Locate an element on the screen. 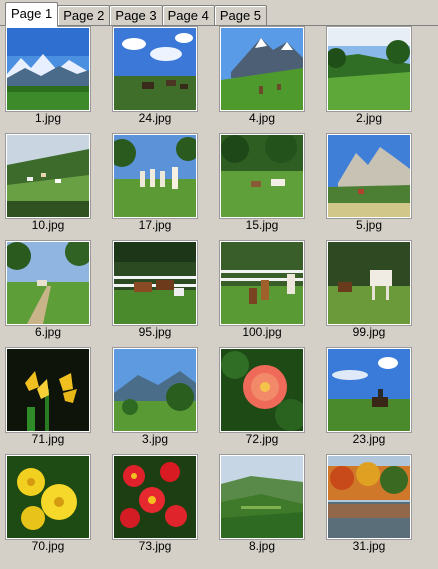  thumbnail-item: 6.jpg is located at coordinates (57, 294).